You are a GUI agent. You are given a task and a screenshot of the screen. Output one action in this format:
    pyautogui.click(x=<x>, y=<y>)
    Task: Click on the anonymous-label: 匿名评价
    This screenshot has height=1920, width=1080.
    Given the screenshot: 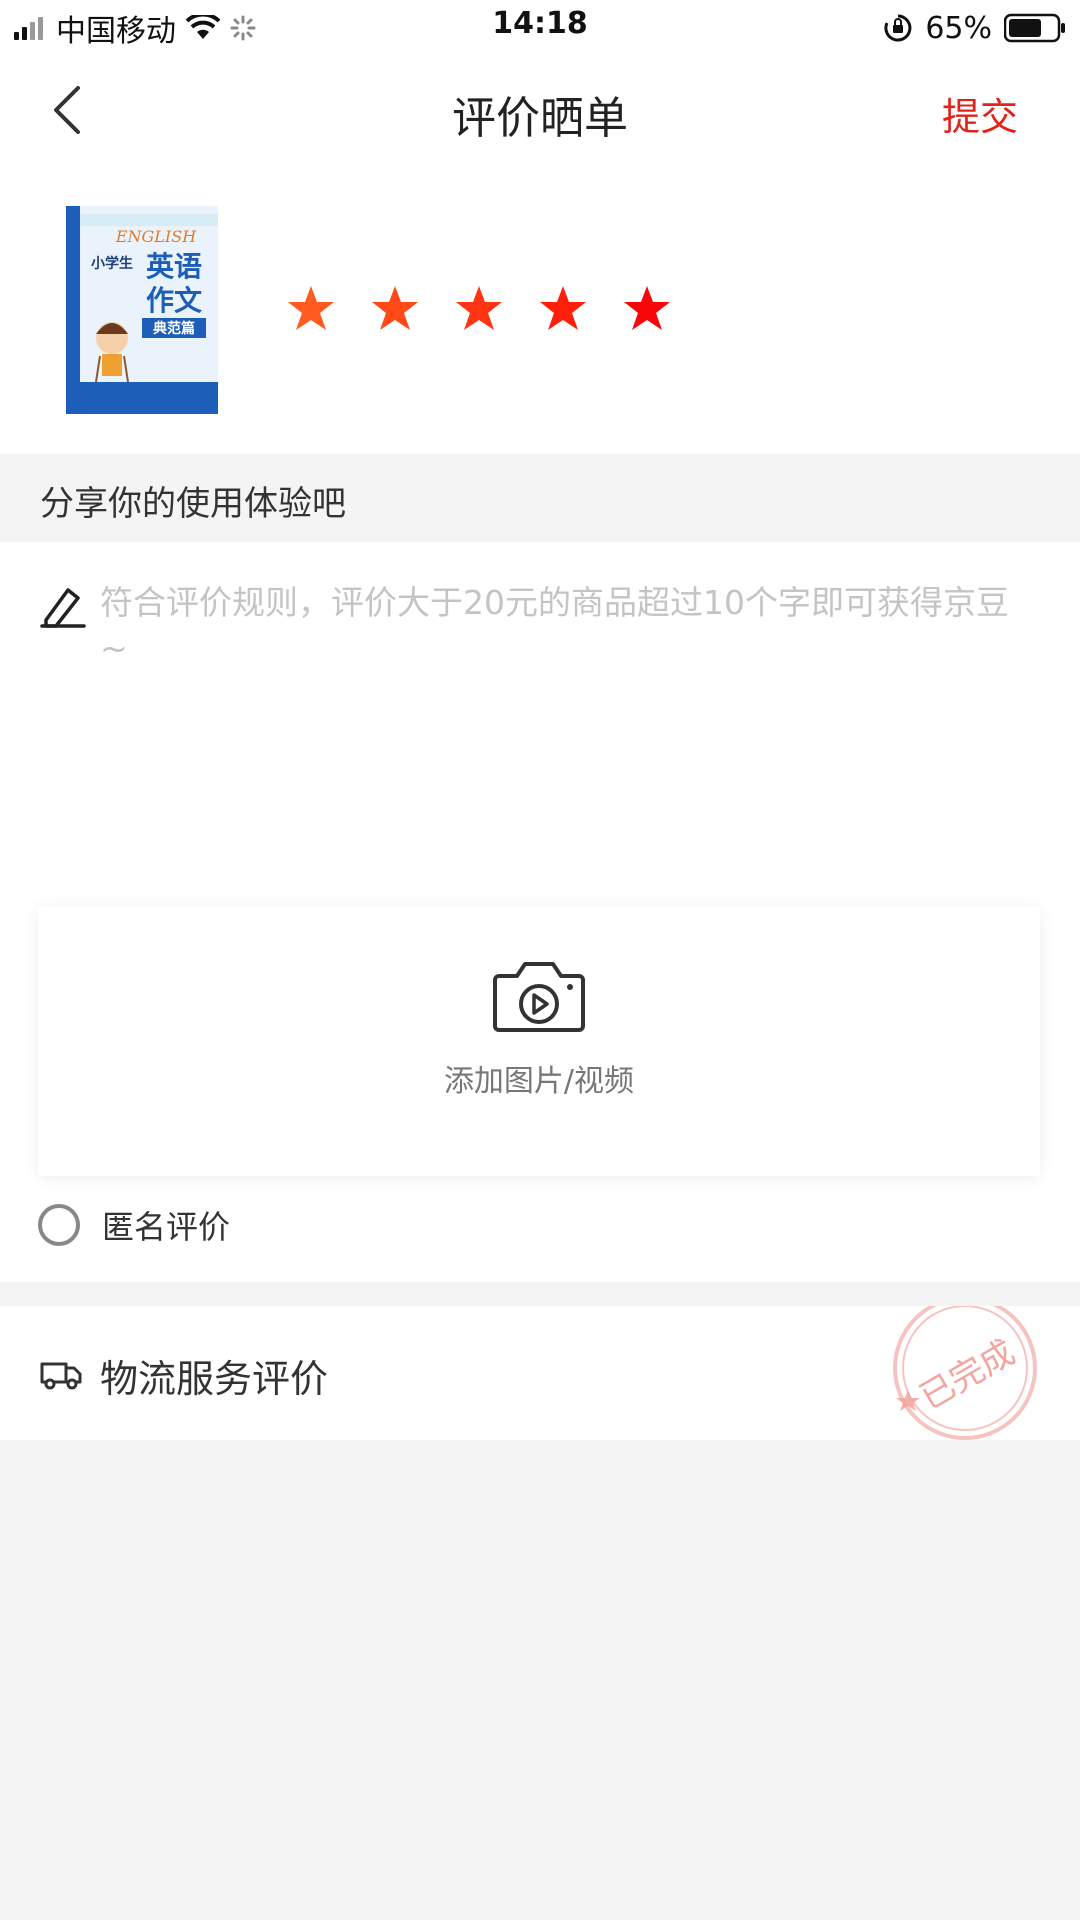 What is the action you would take?
    pyautogui.click(x=166, y=1227)
    